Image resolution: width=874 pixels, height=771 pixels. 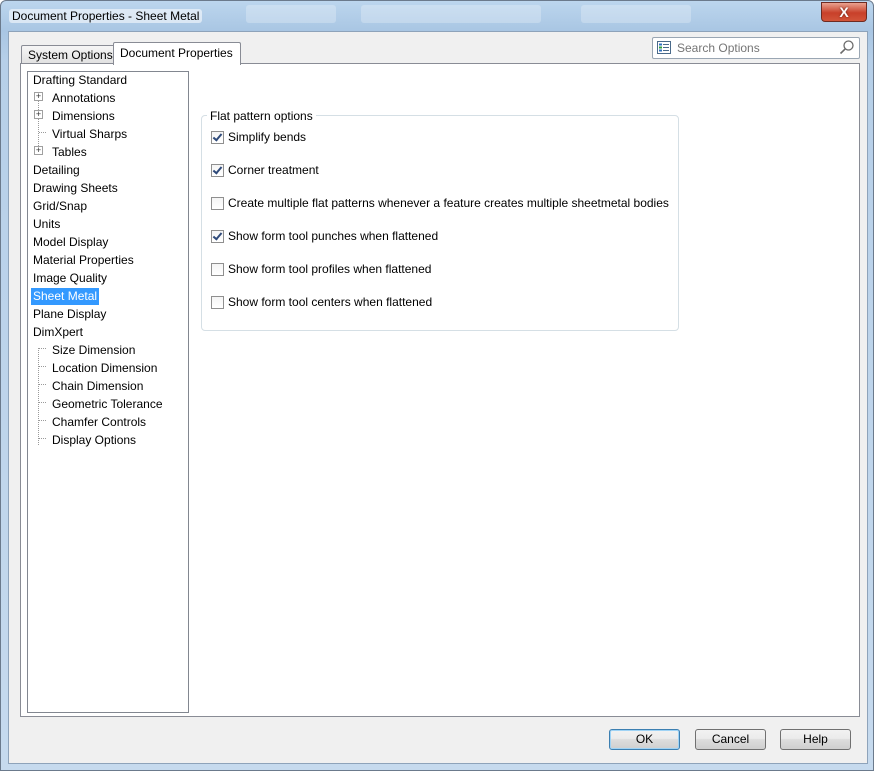 What do you see at coordinates (70, 278) in the screenshot?
I see `tree-item-image-quality: Image Quality` at bounding box center [70, 278].